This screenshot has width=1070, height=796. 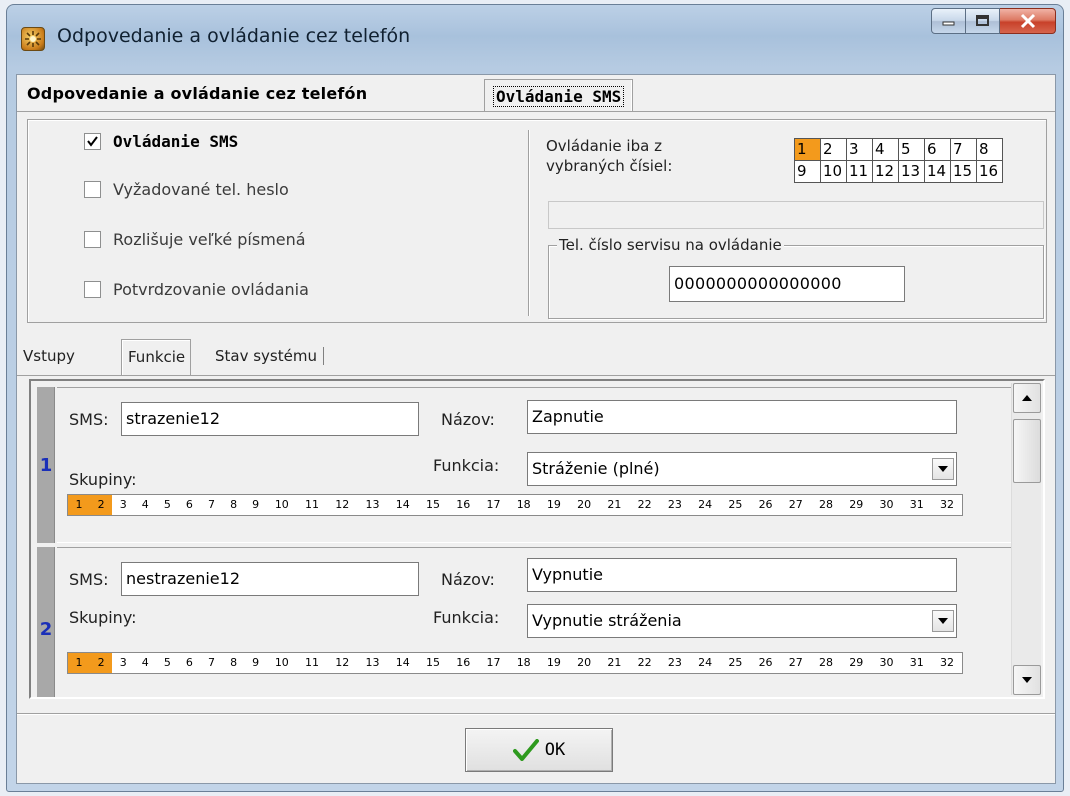 What do you see at coordinates (742, 417) in the screenshot?
I see `function-name-input: Zapnutie` at bounding box center [742, 417].